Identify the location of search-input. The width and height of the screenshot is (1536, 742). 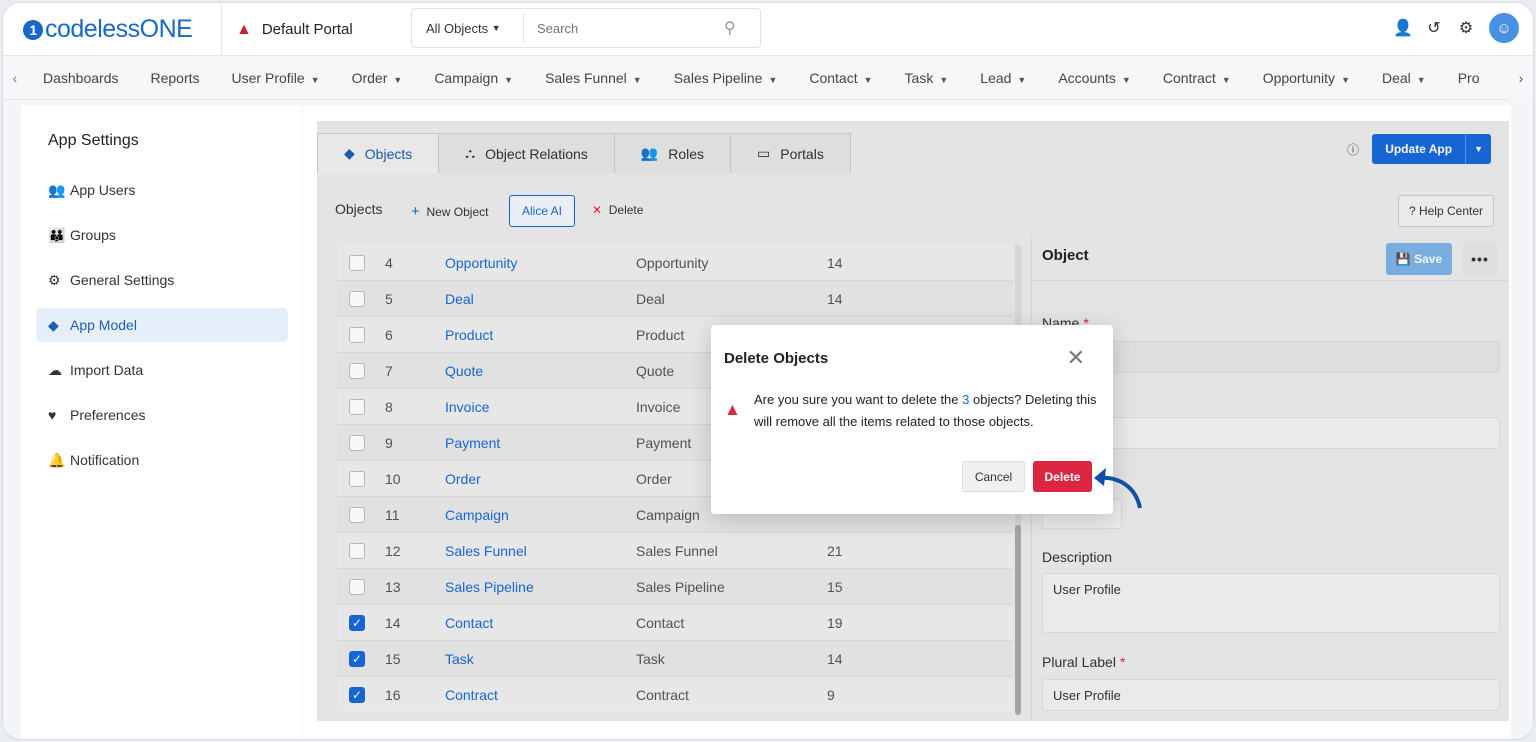
(624, 28).